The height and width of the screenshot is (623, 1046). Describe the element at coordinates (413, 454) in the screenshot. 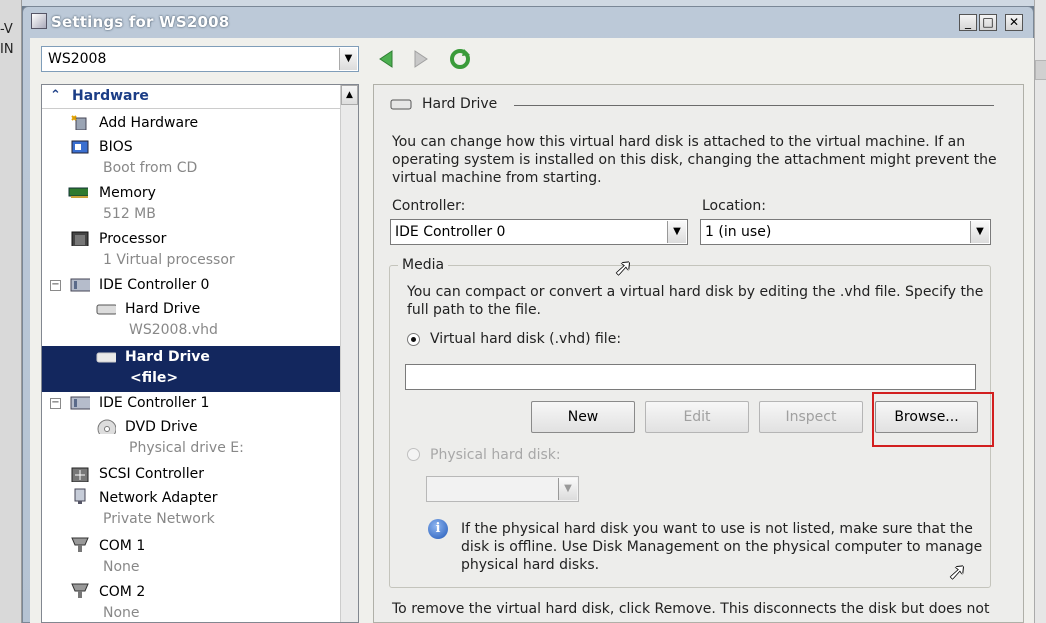

I see `physical-disk-radio` at that location.